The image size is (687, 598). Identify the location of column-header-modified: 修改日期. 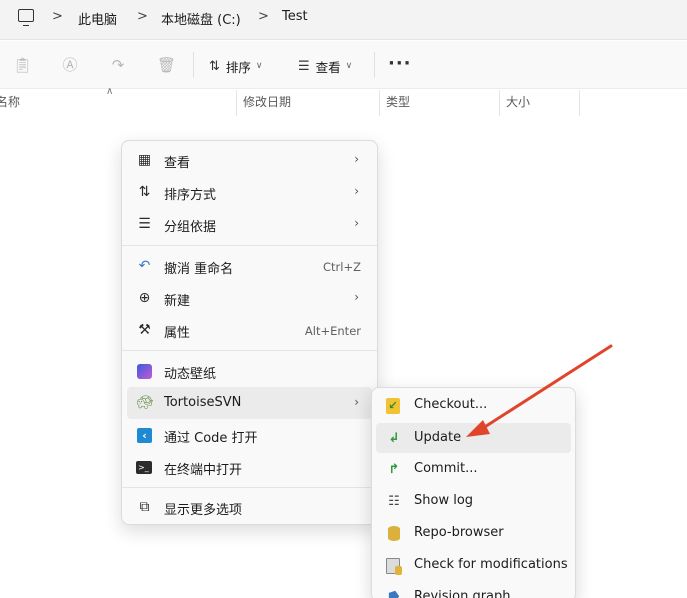
(267, 101).